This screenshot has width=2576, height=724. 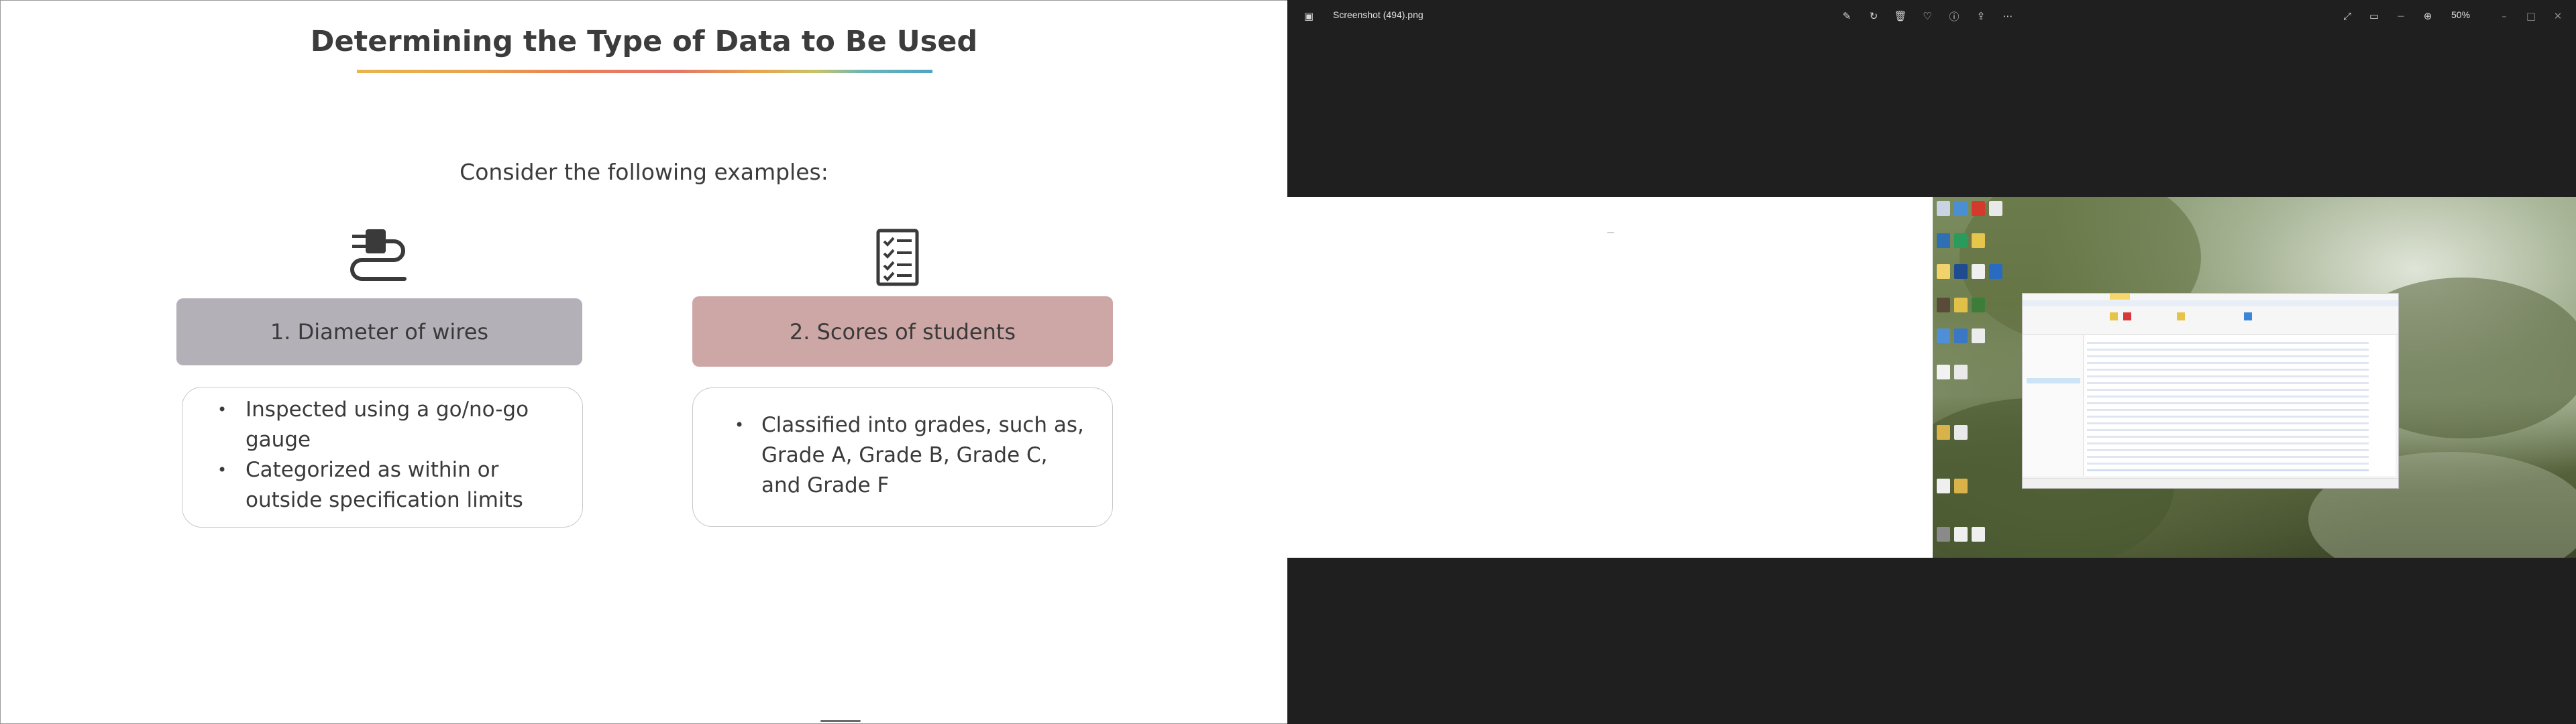 What do you see at coordinates (1610, 377) in the screenshot?
I see `image-blank-slide-region` at bounding box center [1610, 377].